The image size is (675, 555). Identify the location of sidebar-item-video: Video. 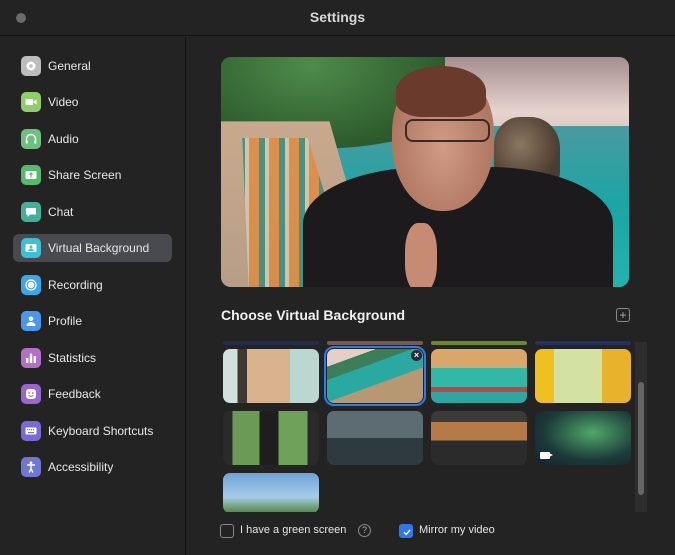
(92, 102).